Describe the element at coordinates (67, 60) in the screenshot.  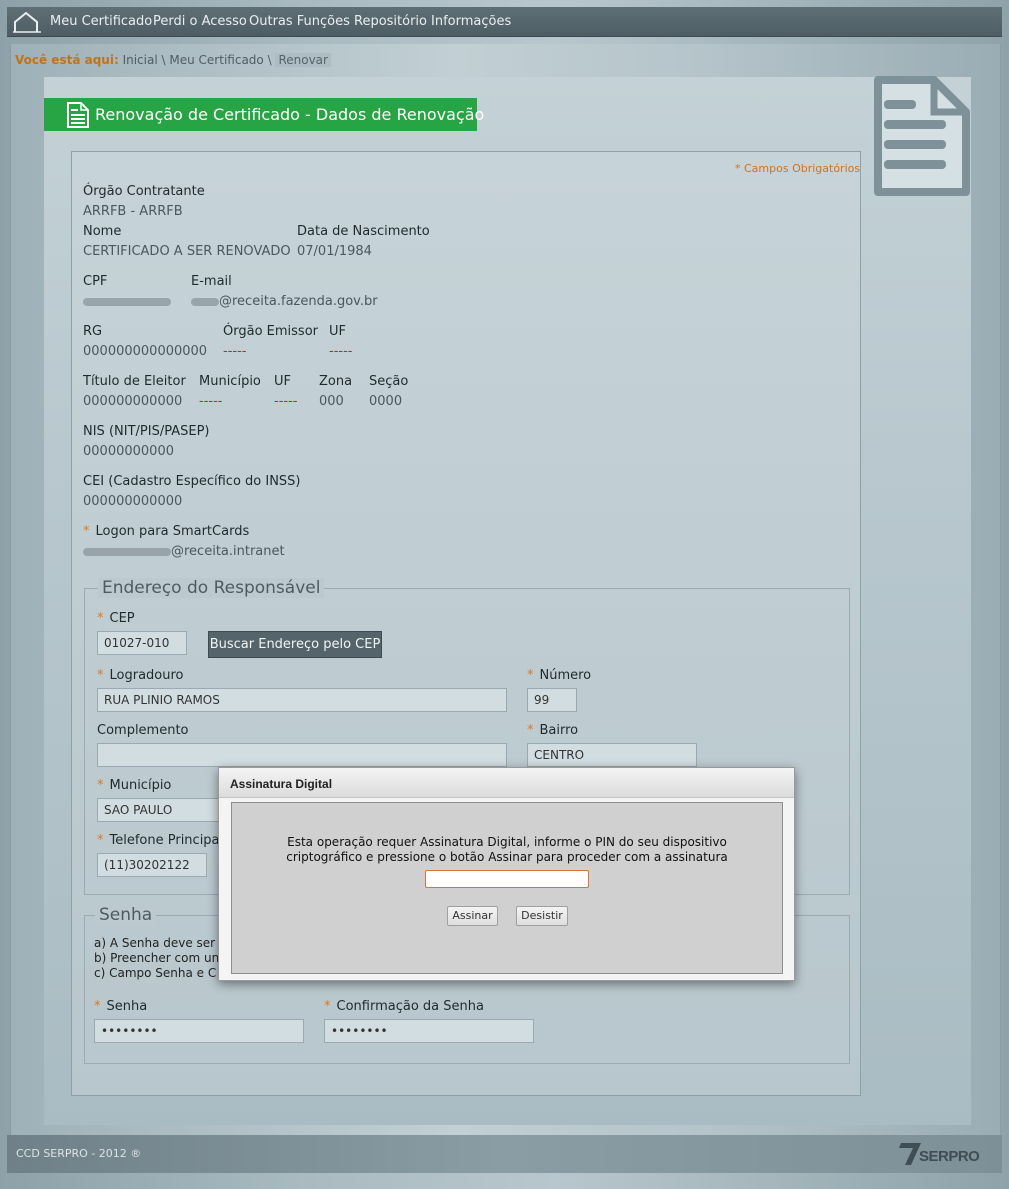
I see `breadcrumb-label: Você está aqui:` at that location.